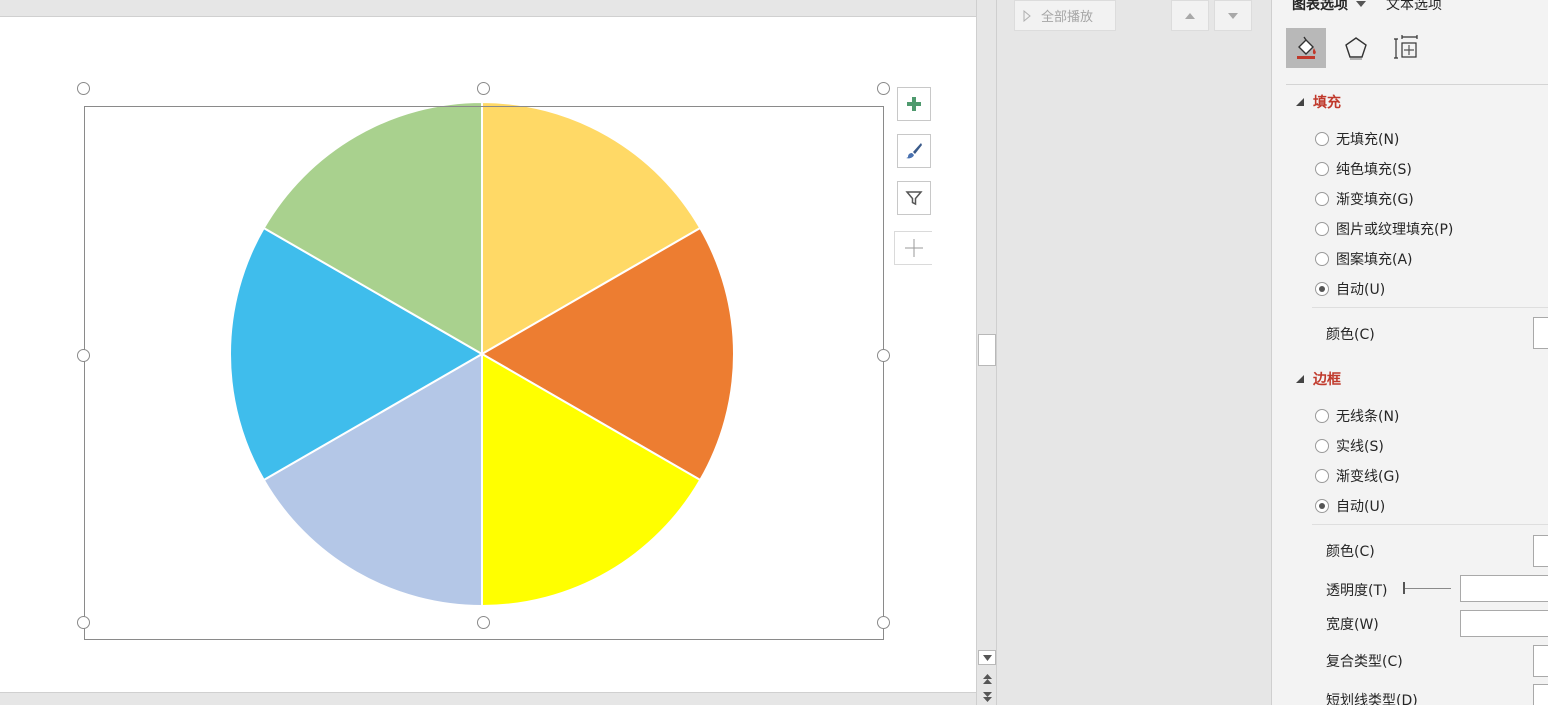 This screenshot has width=1548, height=705. I want to click on fill-option-0: 无填充(N), so click(1357, 139).